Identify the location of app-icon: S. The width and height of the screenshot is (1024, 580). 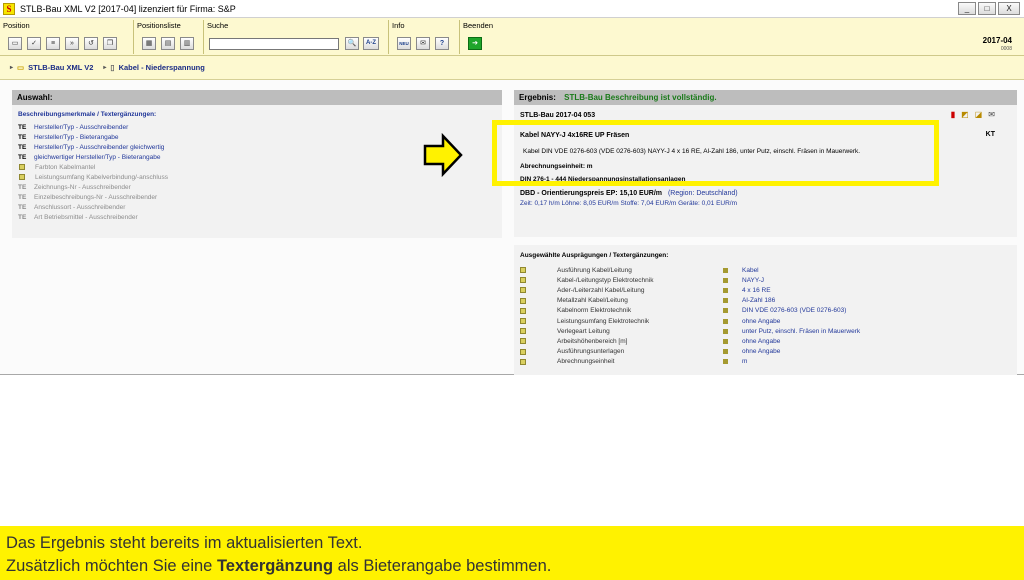
(9, 8).